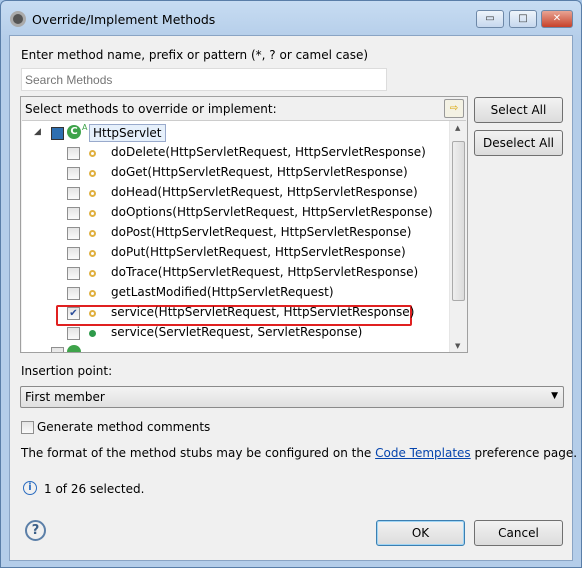  Describe the element at coordinates (420, 533) in the screenshot. I see `ok-button: OK` at that location.